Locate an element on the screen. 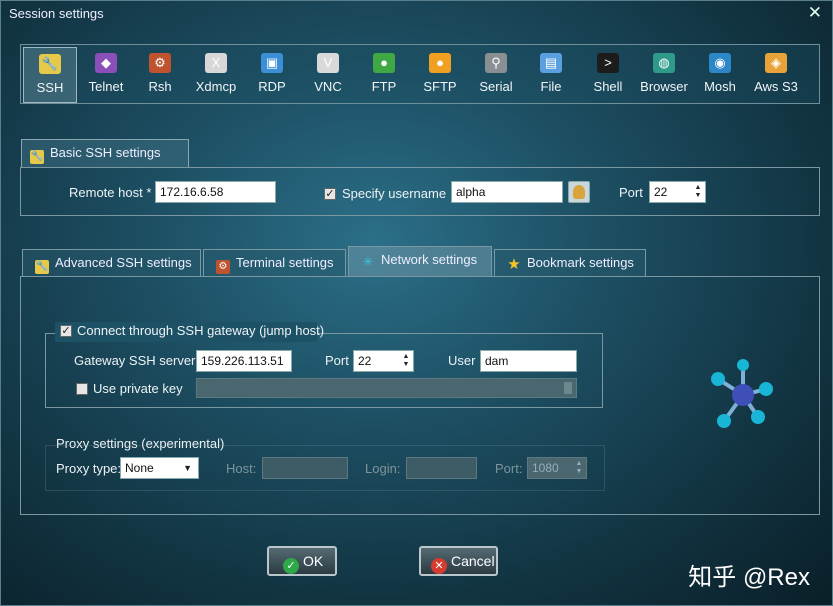  tab-label: Terminal settings is located at coordinates (285, 262).